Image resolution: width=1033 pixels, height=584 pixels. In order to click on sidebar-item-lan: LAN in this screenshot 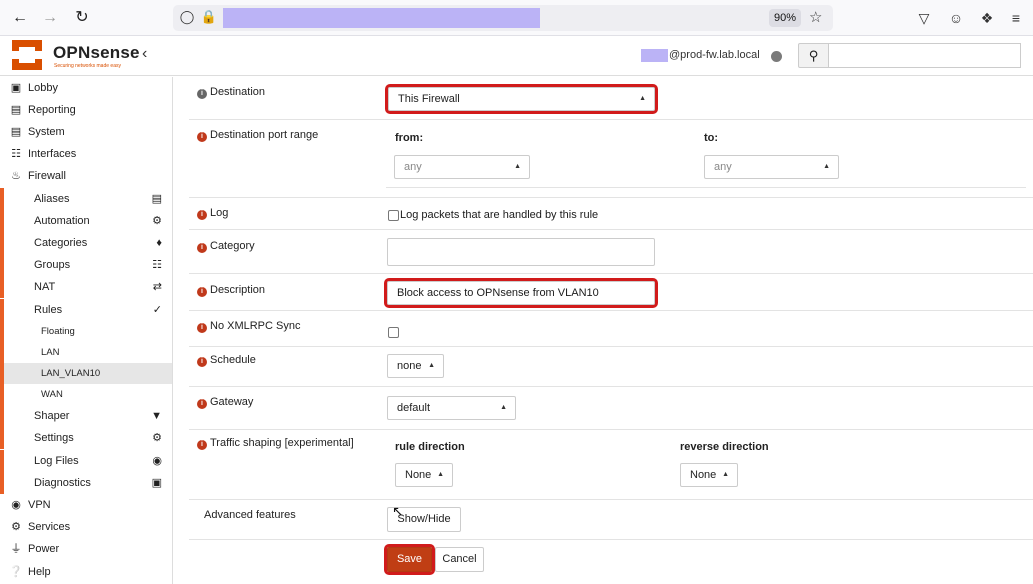, I will do `click(86, 352)`.